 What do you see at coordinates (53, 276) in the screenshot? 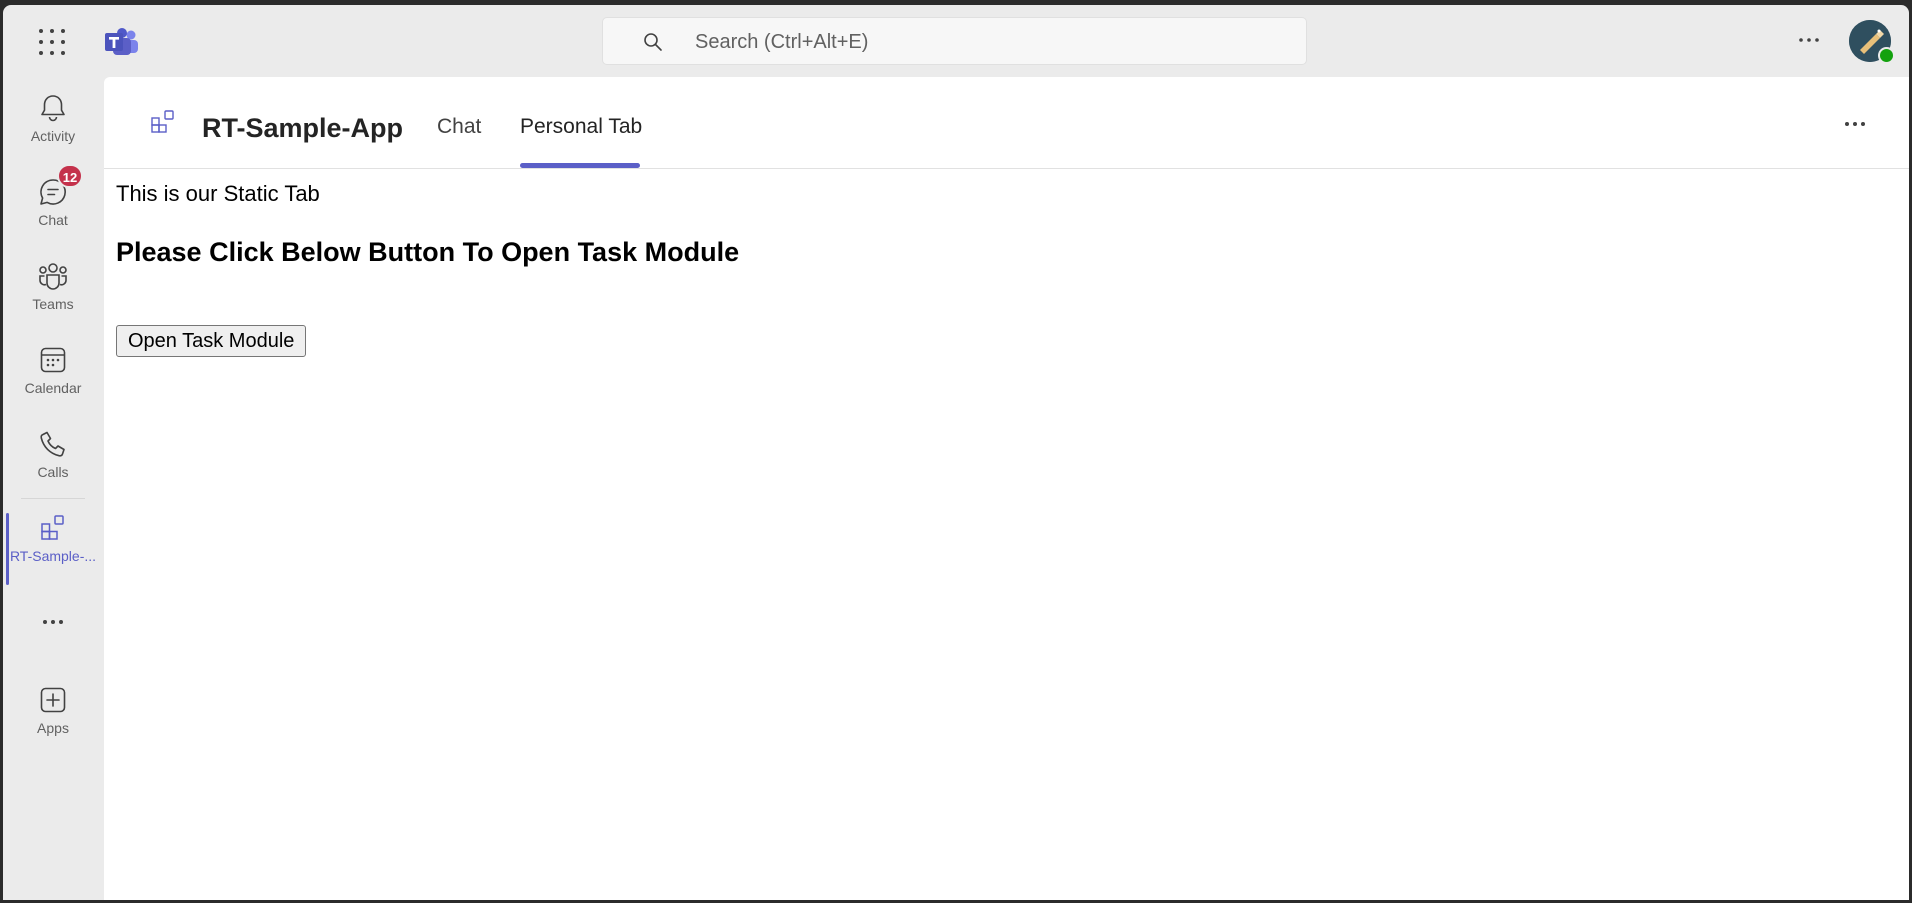
I see `teams-icon` at bounding box center [53, 276].